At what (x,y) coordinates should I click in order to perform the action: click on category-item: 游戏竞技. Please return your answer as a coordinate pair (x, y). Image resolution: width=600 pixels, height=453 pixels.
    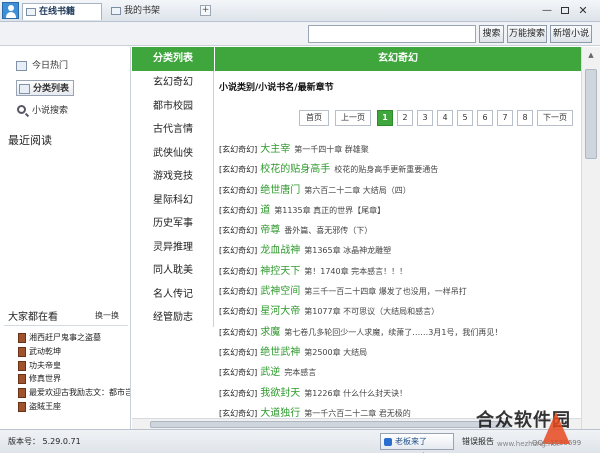
    Looking at the image, I should click on (173, 177).